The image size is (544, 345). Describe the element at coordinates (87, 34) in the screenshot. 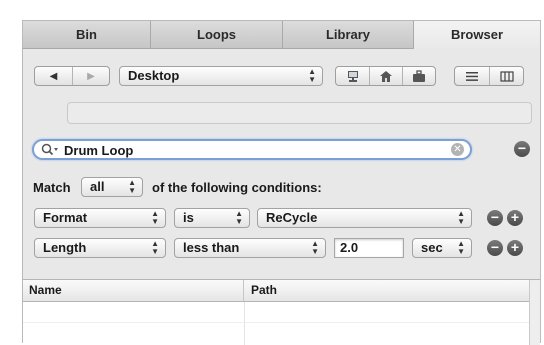

I see `tab-bin: Bin` at that location.